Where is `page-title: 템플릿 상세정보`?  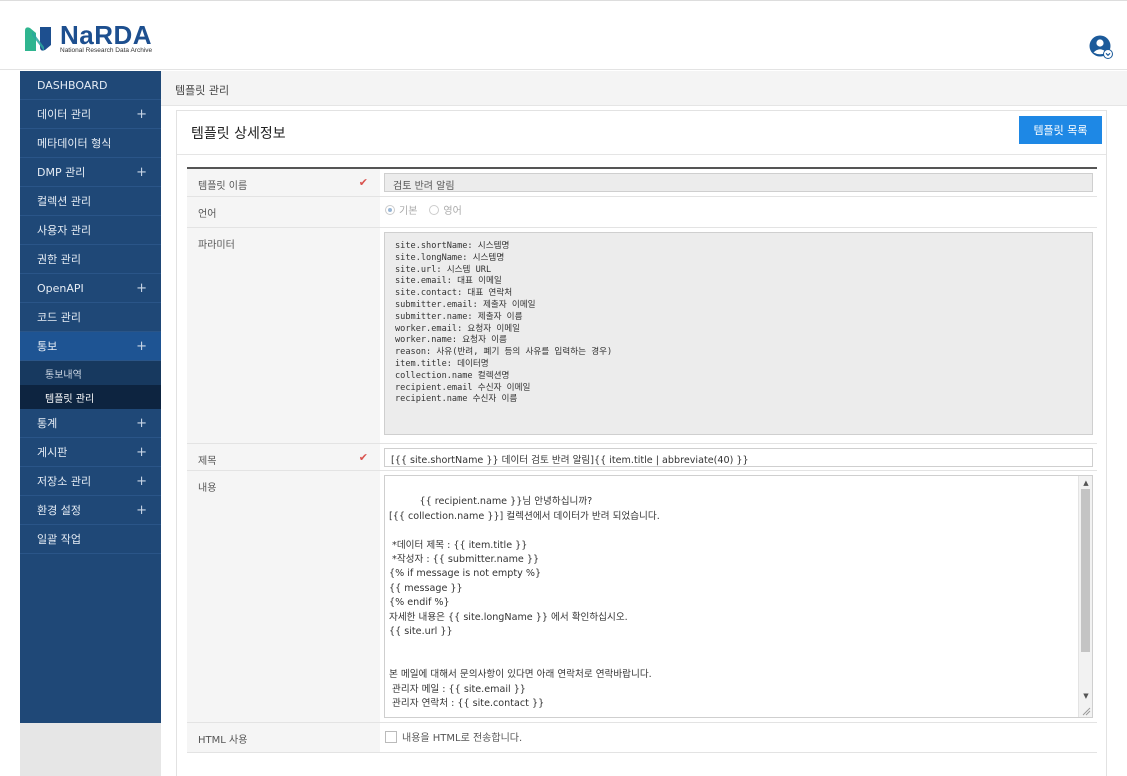 page-title: 템플릿 상세정보 is located at coordinates (238, 134).